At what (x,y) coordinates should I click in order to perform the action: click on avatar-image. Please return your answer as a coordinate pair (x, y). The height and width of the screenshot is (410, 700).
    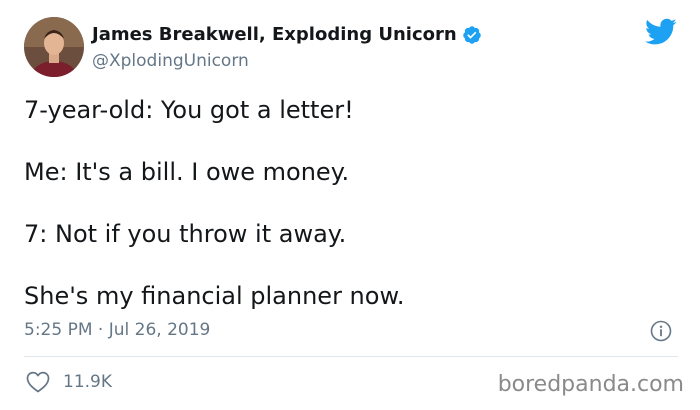
    Looking at the image, I should click on (54, 47).